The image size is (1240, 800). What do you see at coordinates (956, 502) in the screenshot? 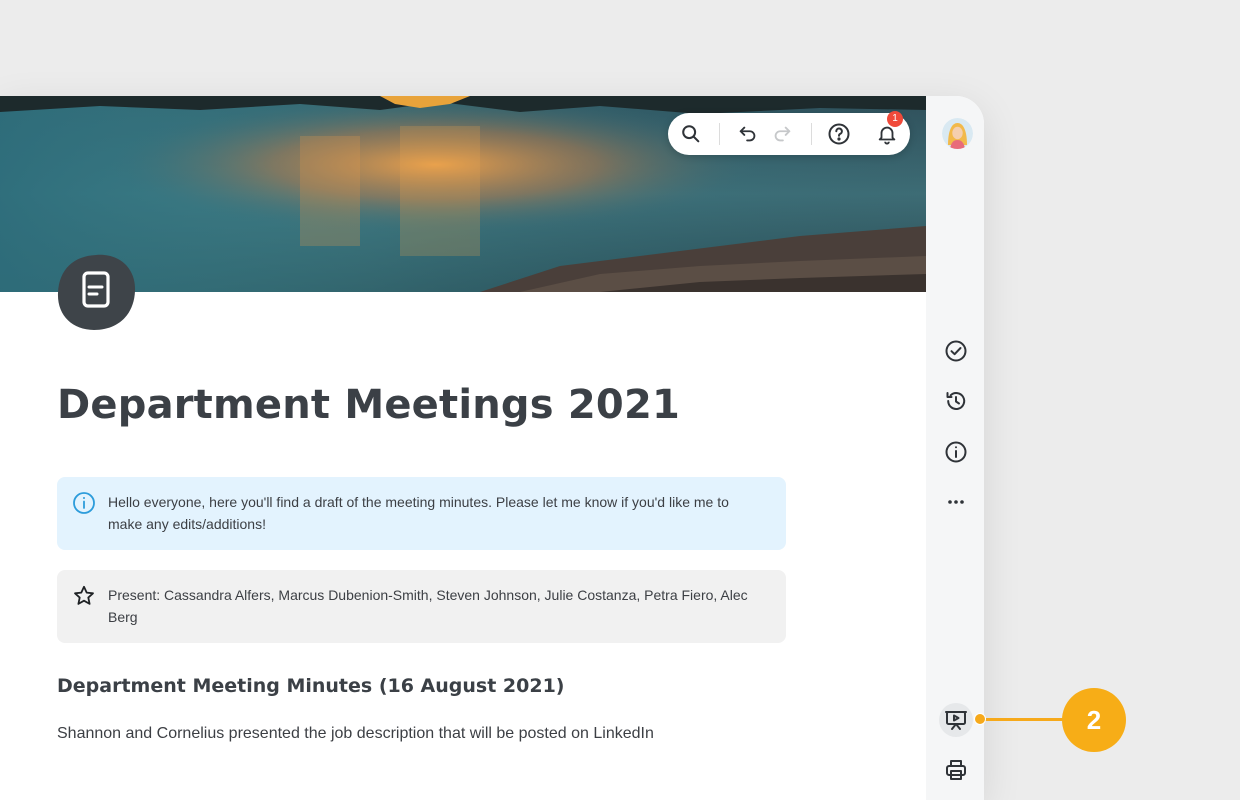
I see `more-icon` at bounding box center [956, 502].